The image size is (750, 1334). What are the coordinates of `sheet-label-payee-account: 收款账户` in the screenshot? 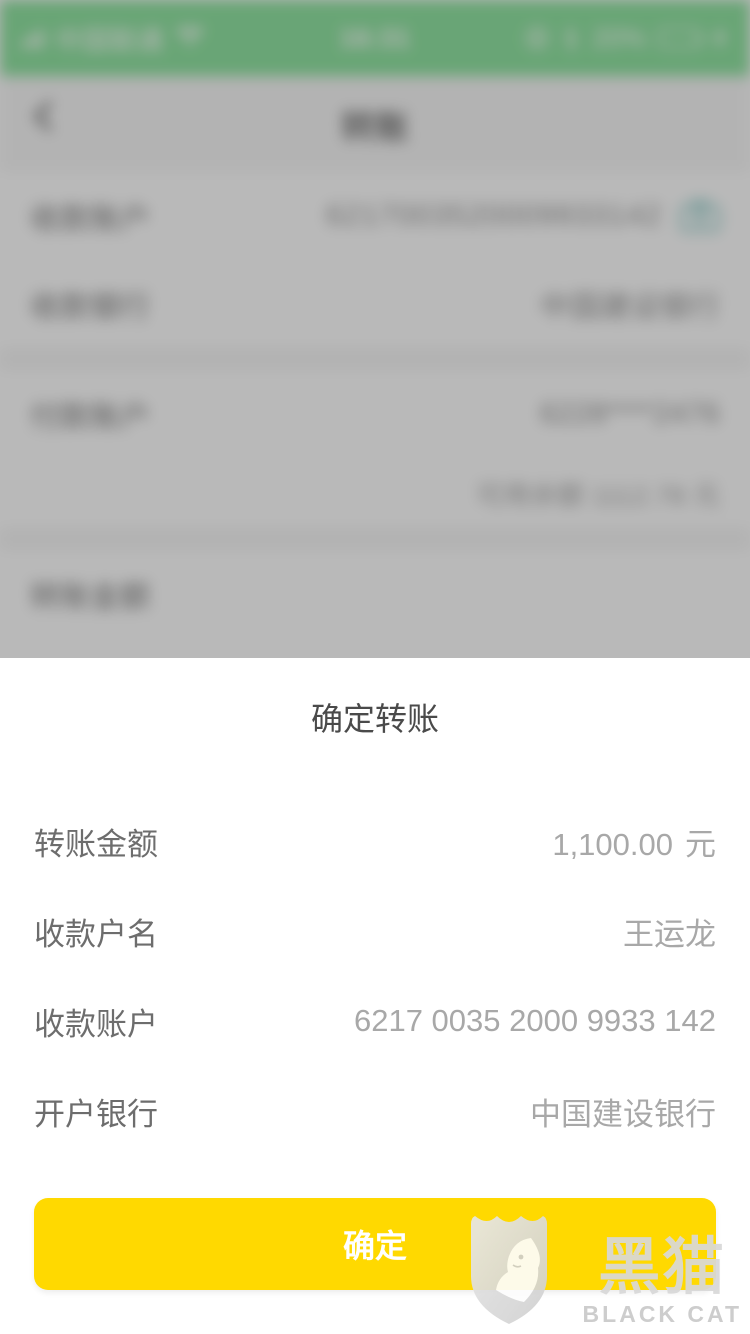 It's located at (96, 1024).